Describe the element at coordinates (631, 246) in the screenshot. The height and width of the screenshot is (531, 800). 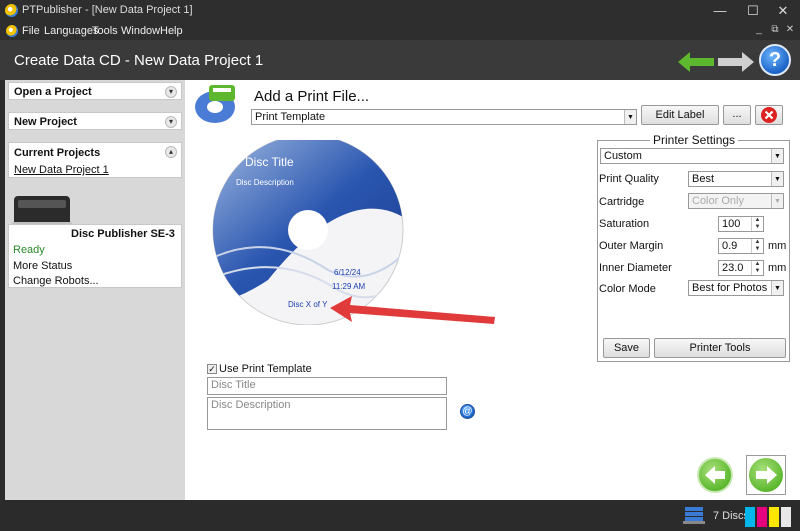
I see `outer-margin-label: Outer Margin` at that location.